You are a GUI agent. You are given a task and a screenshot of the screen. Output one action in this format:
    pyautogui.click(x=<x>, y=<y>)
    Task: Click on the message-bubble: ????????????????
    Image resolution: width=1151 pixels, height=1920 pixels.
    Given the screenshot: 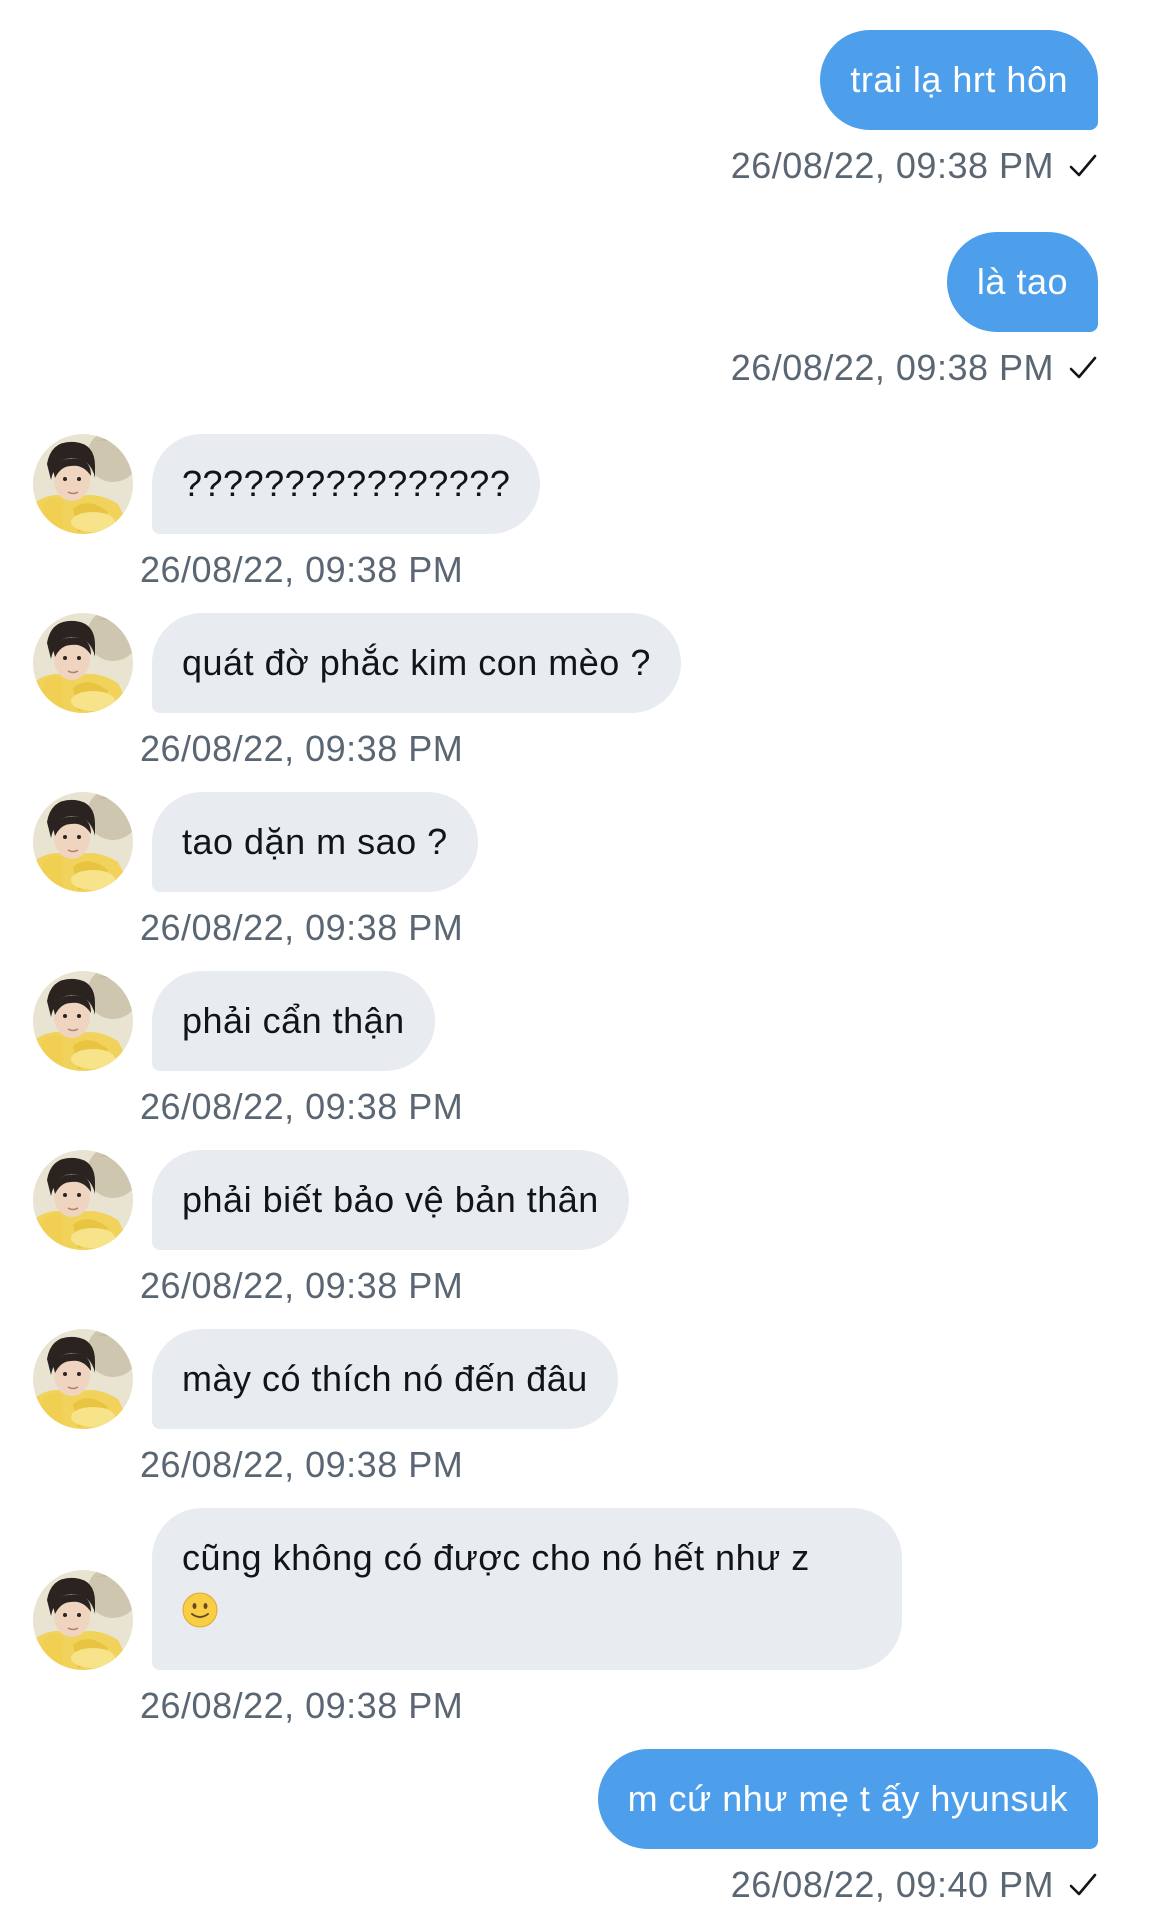 What is the action you would take?
    pyautogui.click(x=346, y=484)
    